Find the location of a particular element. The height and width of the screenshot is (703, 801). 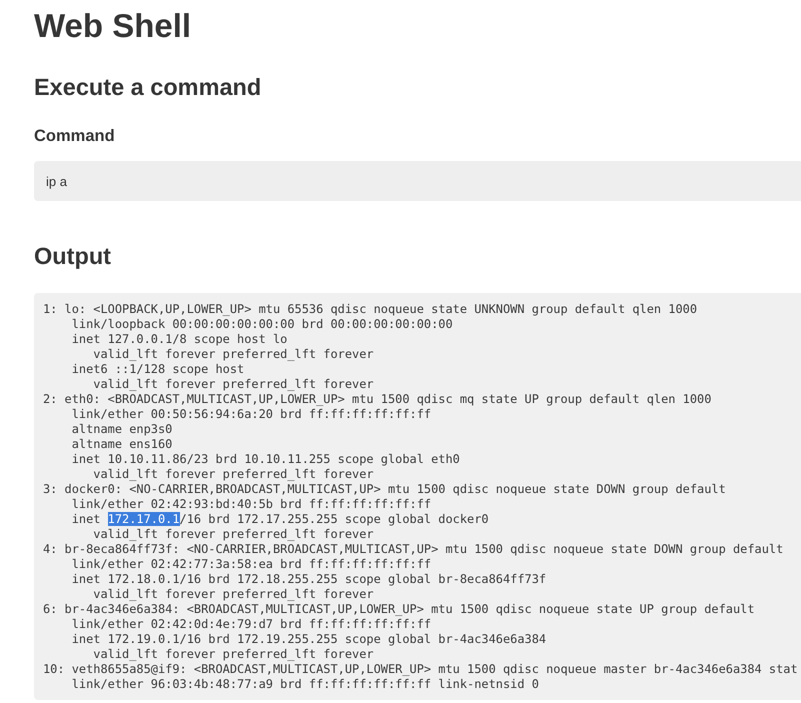

section-heading: Execute a command is located at coordinates (148, 87).